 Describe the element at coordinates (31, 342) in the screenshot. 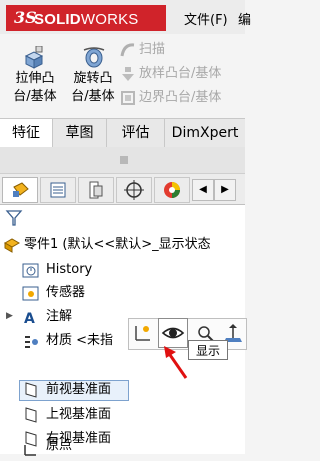

I see `material-icon` at that location.